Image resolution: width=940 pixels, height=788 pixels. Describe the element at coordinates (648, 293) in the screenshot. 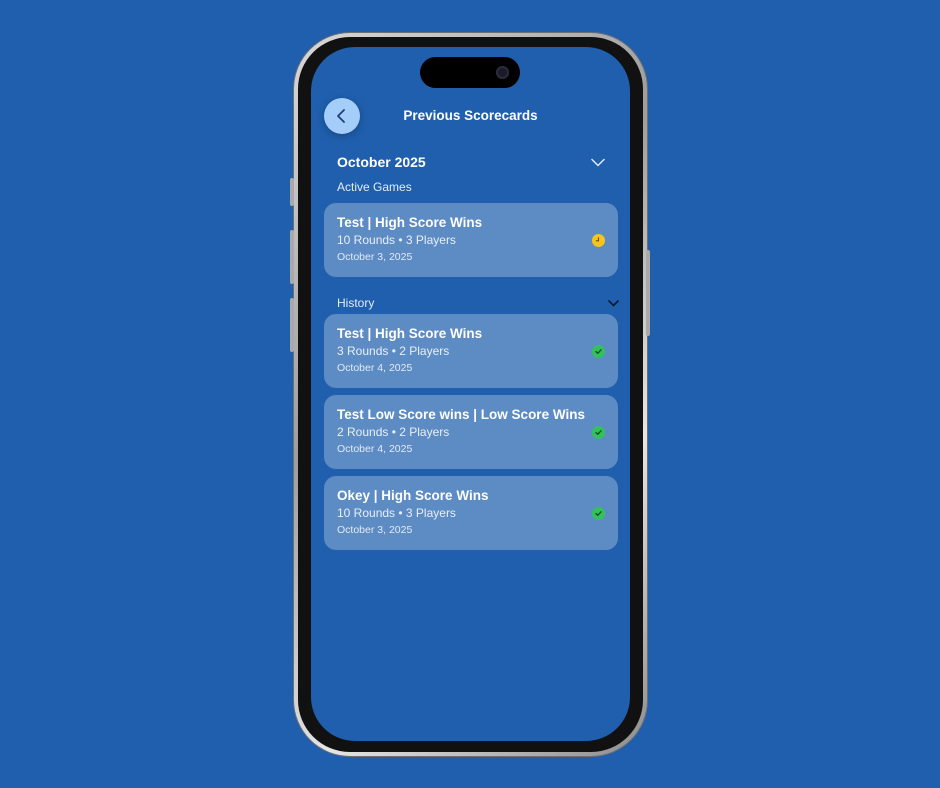

I see `power-button` at that location.